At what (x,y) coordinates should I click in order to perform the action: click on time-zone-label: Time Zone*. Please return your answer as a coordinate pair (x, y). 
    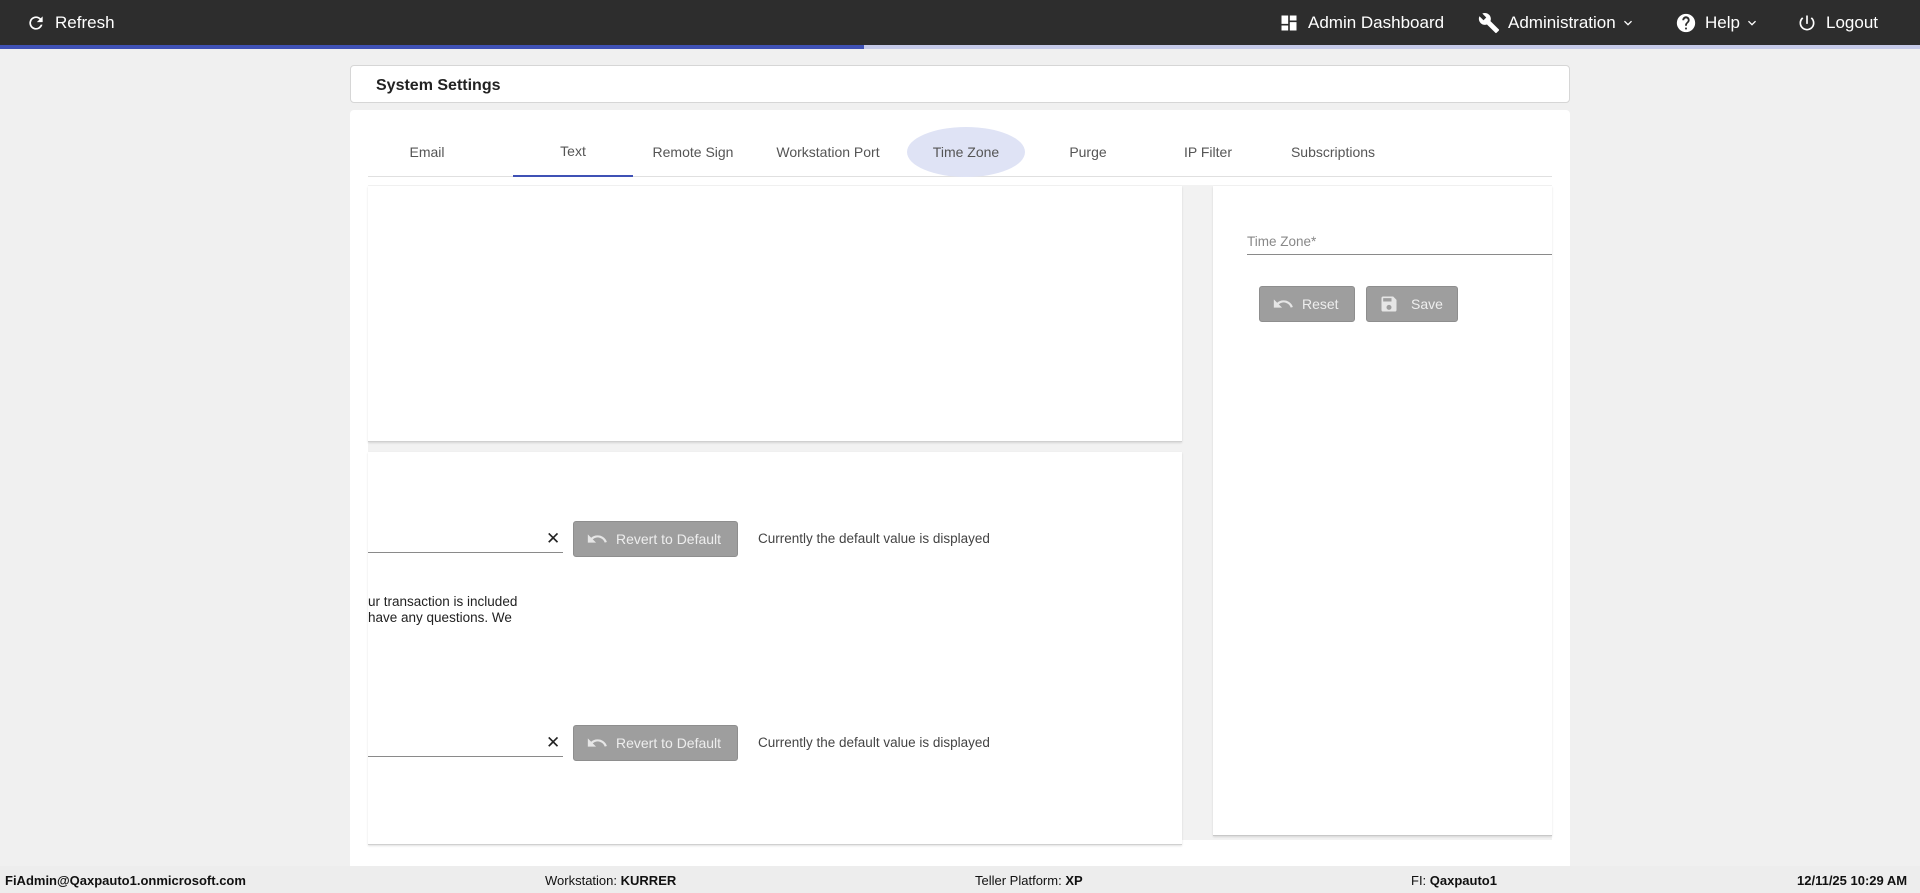
    Looking at the image, I should click on (1282, 241).